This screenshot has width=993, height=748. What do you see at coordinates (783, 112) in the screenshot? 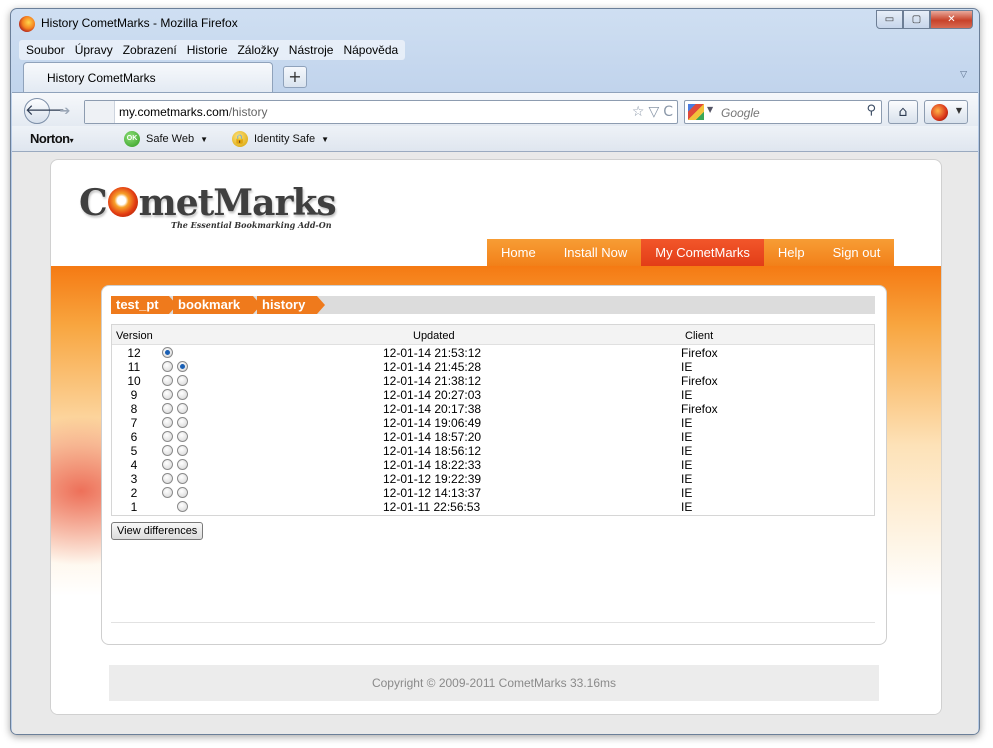
I see `search-bar: ▼ Google ⚲` at bounding box center [783, 112].